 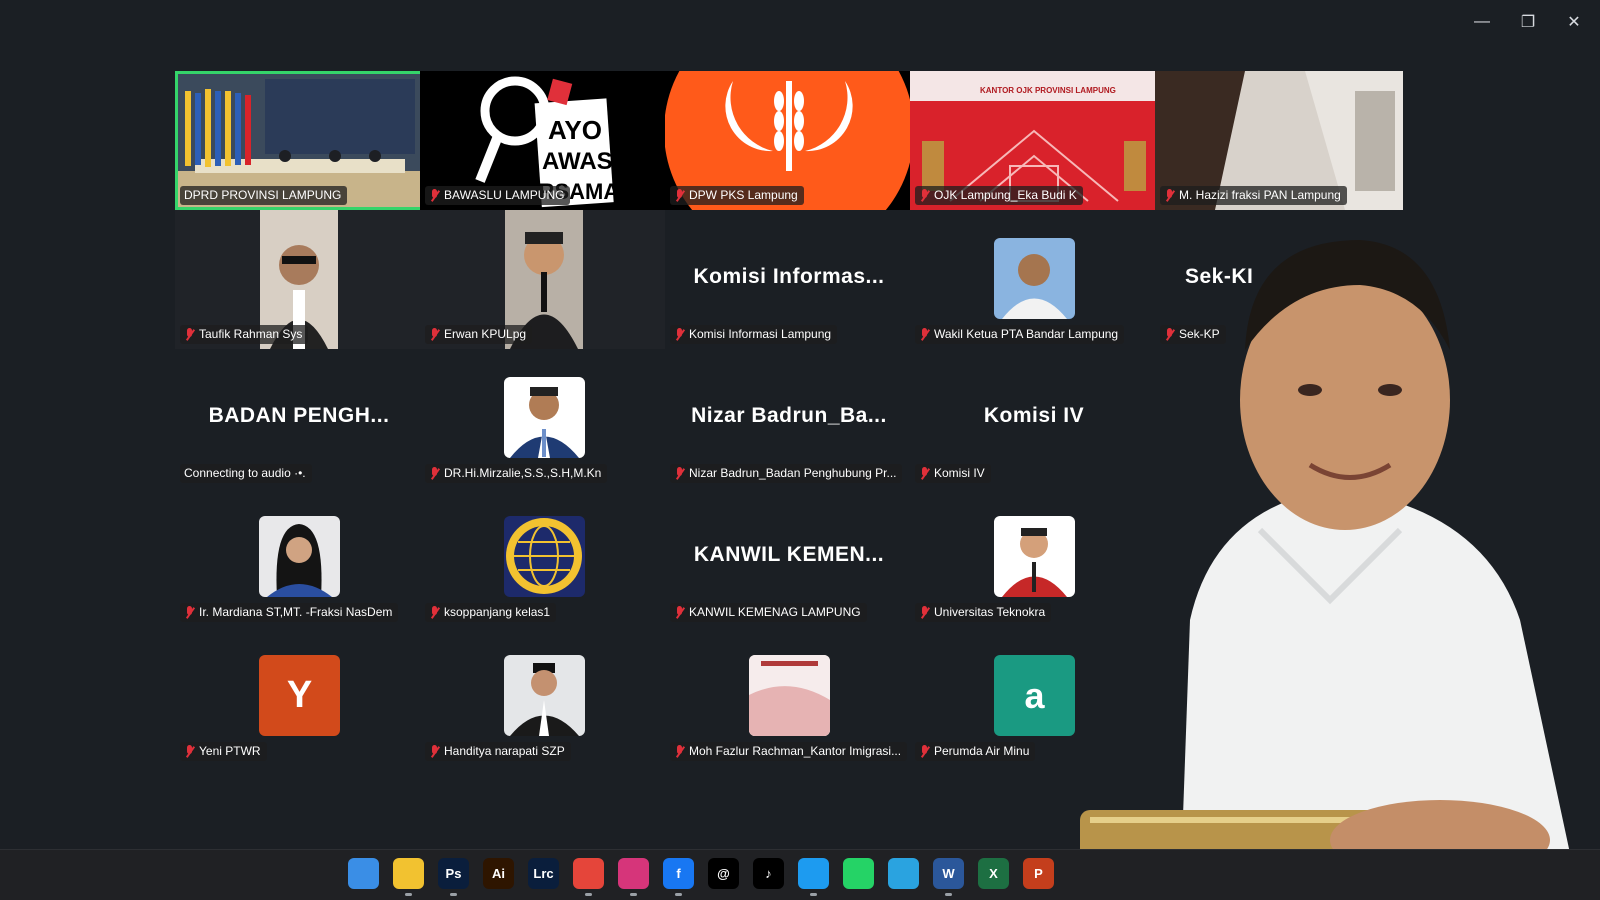 I want to click on participant-tile-bawaslu: AYO AWASI BERSAMA BAWASLU LAMPUNG, so click(x=544, y=140).